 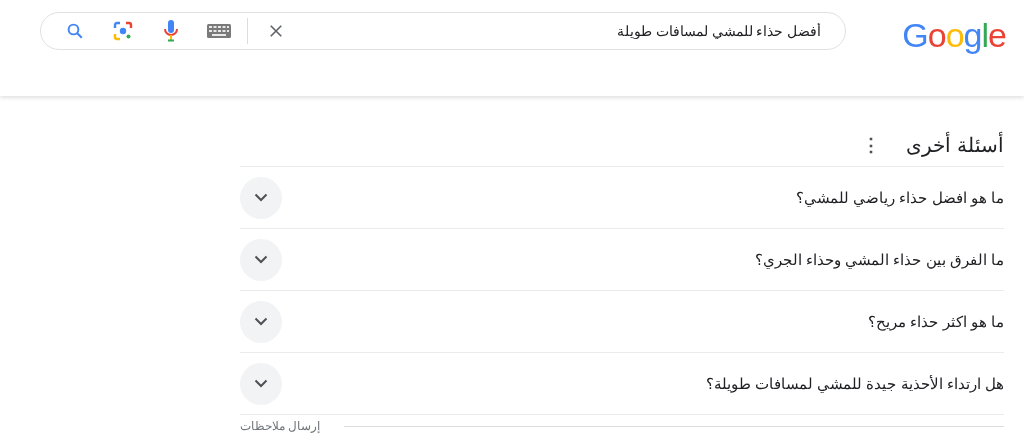 What do you see at coordinates (855, 383) in the screenshot?
I see `question-text: هل ارتداء الأحذية جيدة للمشي لمسافات طويلة؟` at bounding box center [855, 383].